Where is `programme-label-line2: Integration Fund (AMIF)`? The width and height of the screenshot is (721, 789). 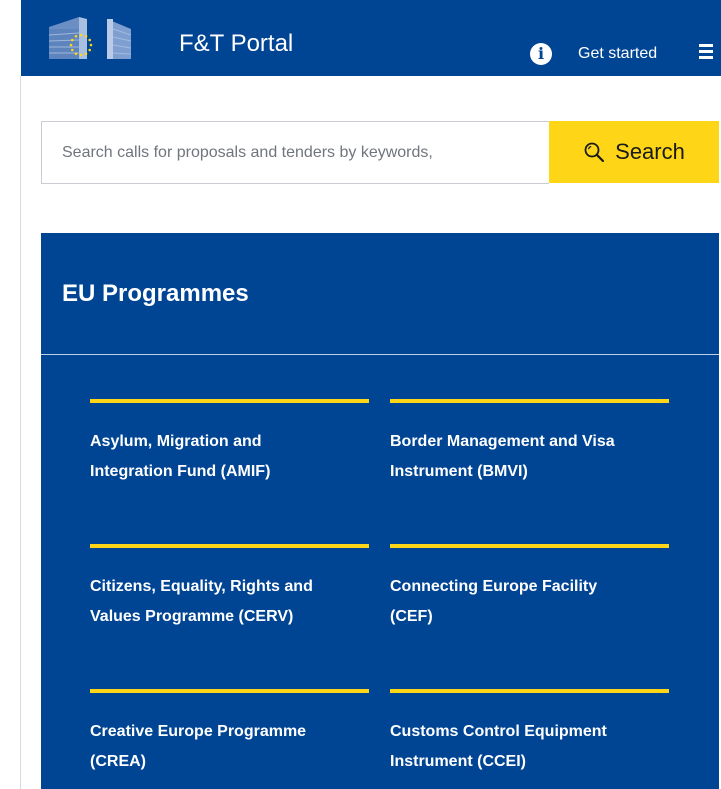 programme-label-line2: Integration Fund (AMIF) is located at coordinates (180, 471).